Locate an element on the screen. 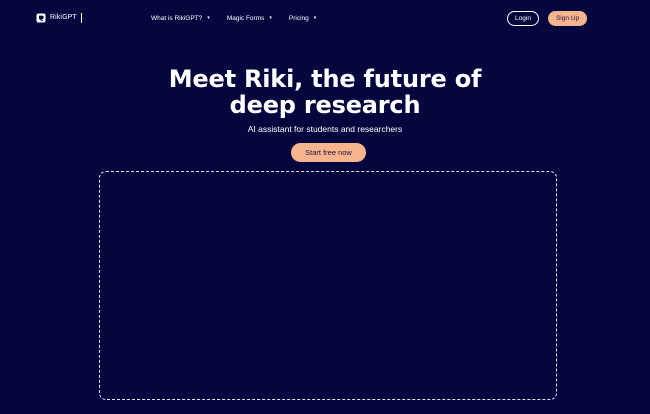 This screenshot has height=414, width=650. nav-link-label: Pricing is located at coordinates (298, 18).